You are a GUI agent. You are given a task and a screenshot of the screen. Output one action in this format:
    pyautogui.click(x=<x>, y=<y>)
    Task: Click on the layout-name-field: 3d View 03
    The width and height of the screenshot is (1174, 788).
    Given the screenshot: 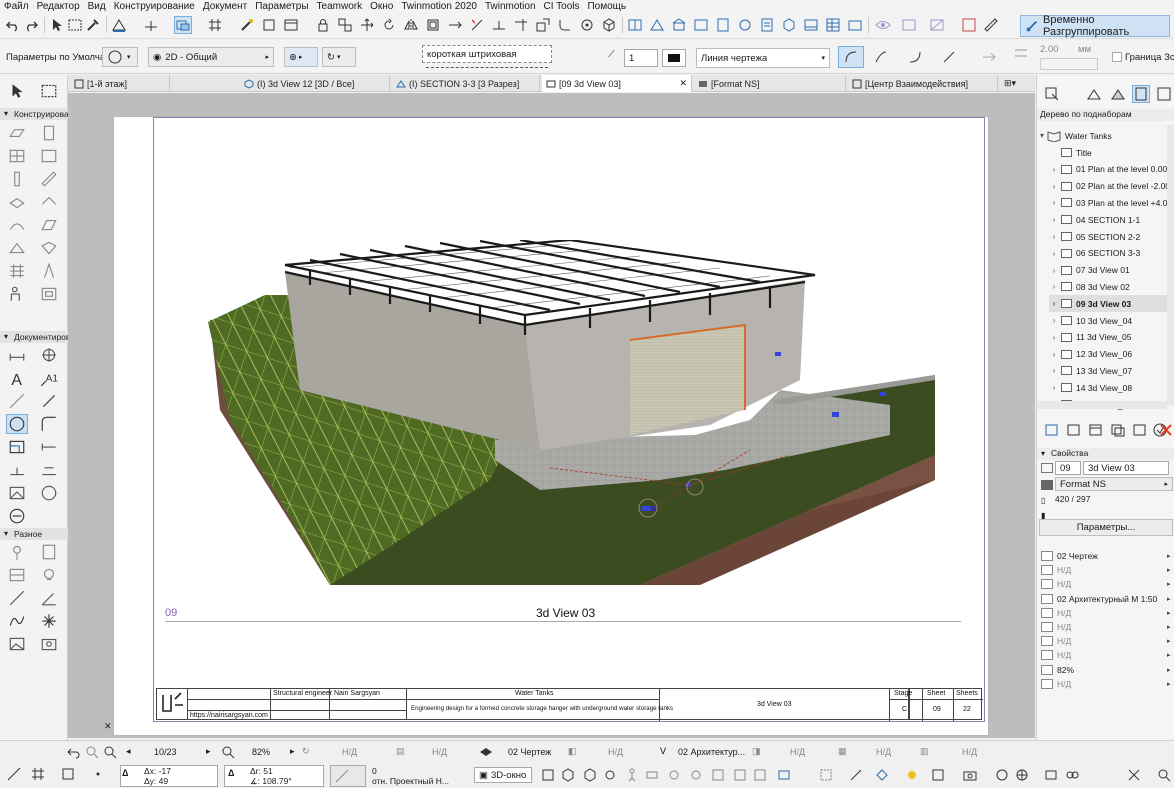 What is the action you would take?
    pyautogui.click(x=1126, y=468)
    